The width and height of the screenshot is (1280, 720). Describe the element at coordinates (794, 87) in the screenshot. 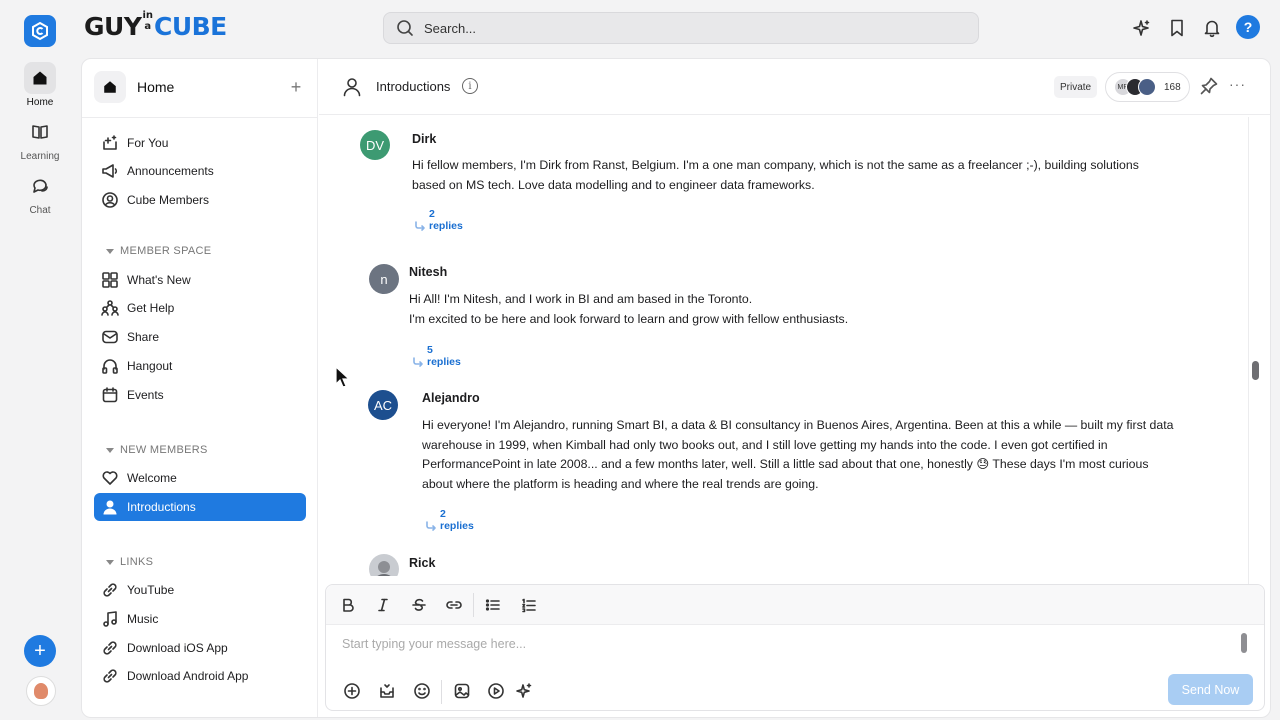

I see `channel-header: Introductions i Private MR 168 ···` at that location.